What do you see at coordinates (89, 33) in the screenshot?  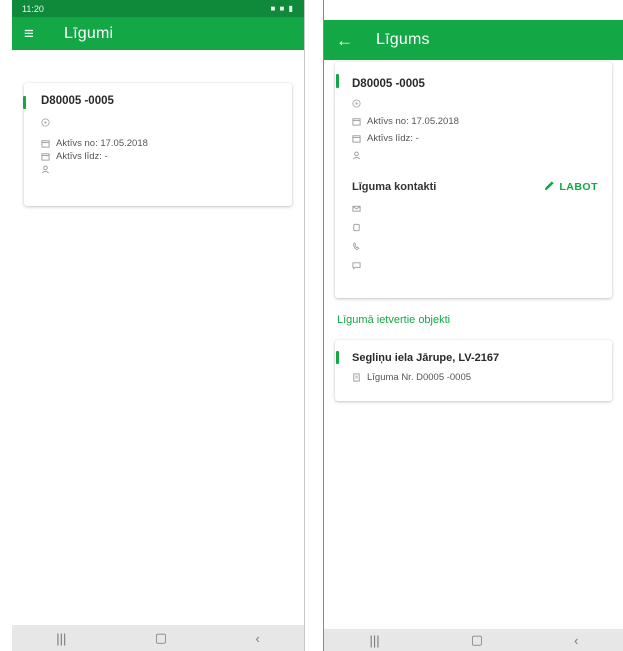 I see `page-title: Līgumi` at bounding box center [89, 33].